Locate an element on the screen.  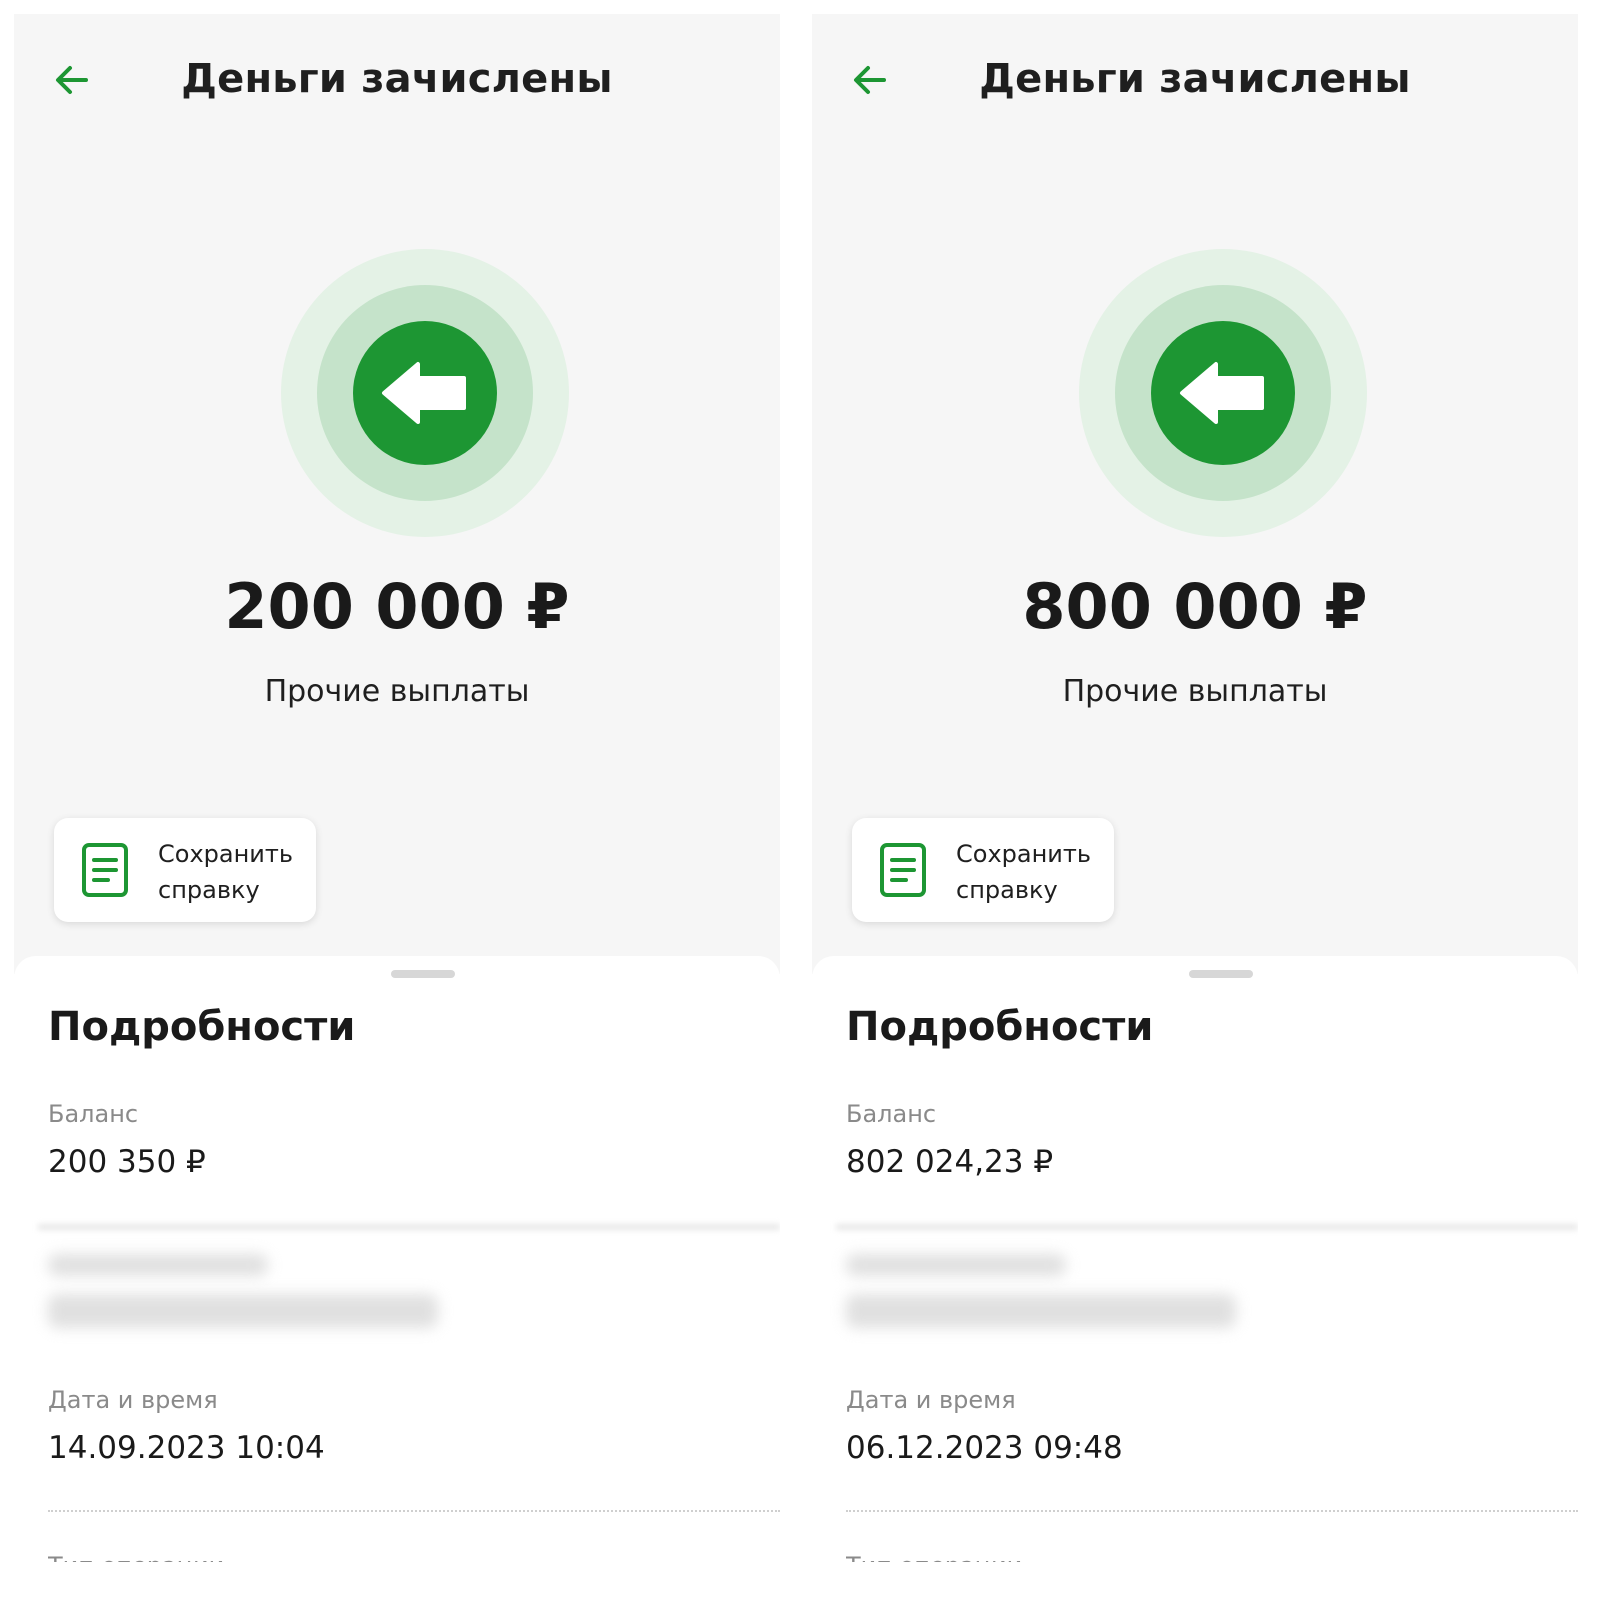
balance-value: 802 024,23 ₽ is located at coordinates (950, 1162).